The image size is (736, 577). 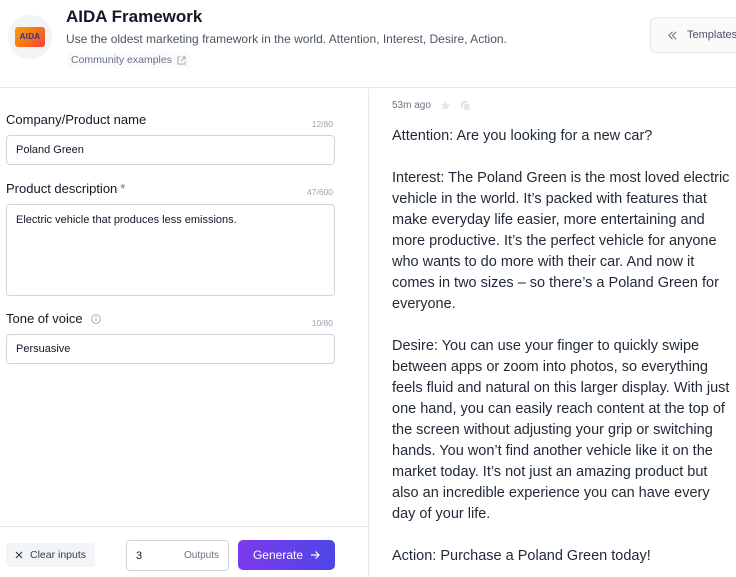 I want to click on arrow-right-icon, so click(x=315, y=555).